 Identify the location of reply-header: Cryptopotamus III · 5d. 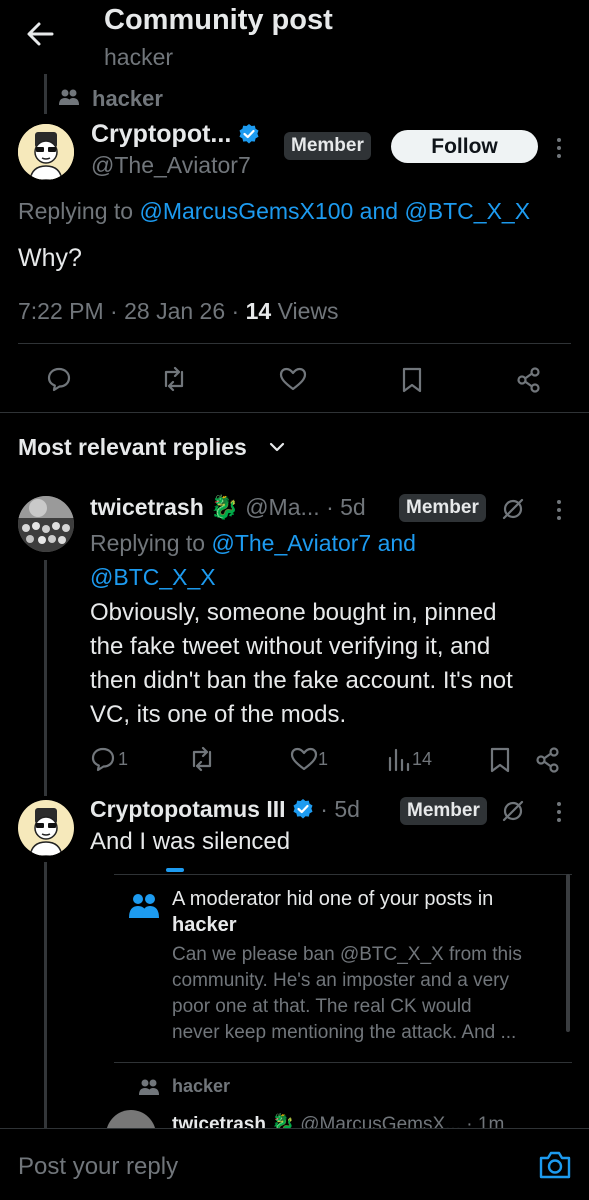
(225, 809).